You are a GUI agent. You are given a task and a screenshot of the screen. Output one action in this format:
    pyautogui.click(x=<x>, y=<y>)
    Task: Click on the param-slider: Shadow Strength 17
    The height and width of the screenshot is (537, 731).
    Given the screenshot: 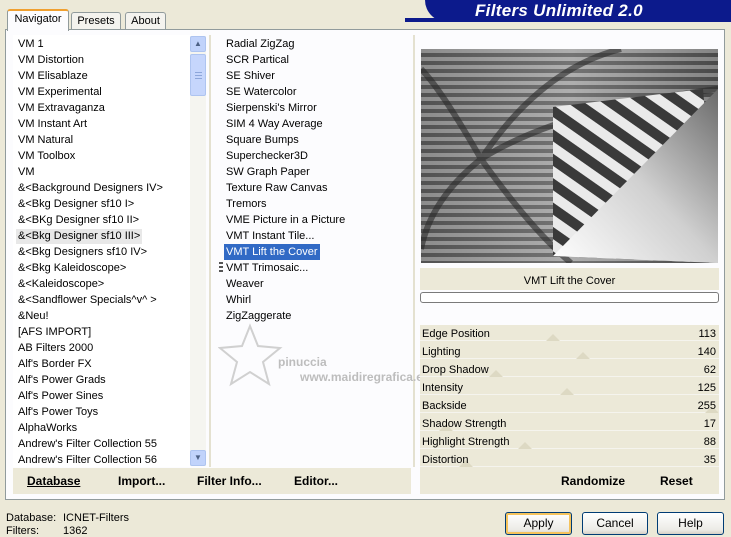 What is the action you would take?
    pyautogui.click(x=569, y=424)
    